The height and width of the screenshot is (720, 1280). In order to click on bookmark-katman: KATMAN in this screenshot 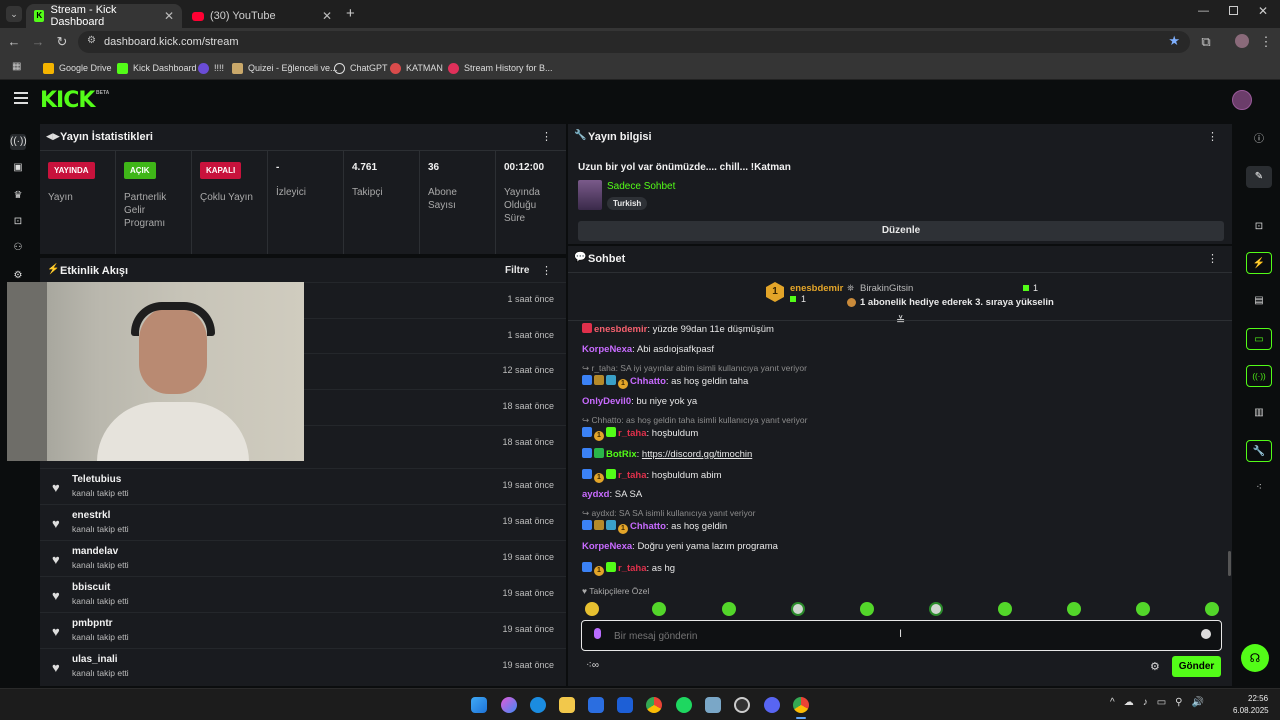, I will do `click(416, 68)`.